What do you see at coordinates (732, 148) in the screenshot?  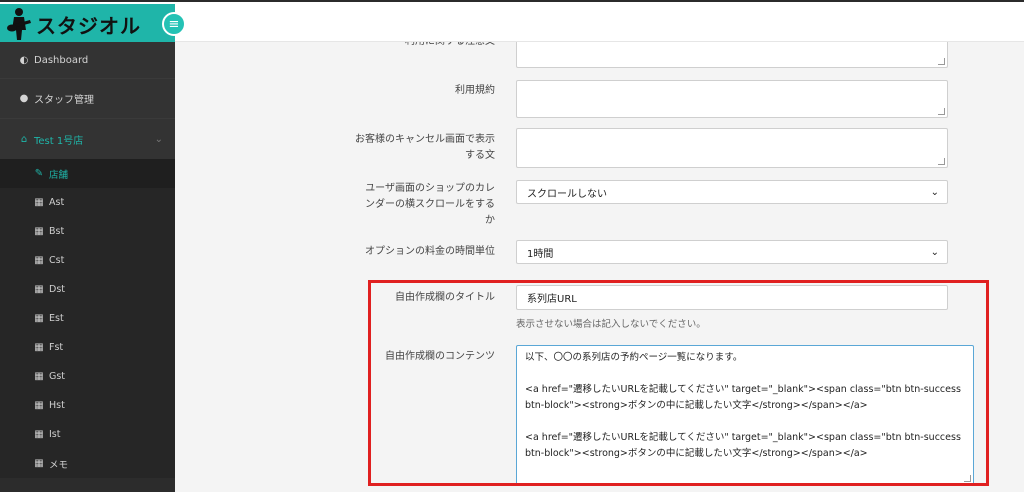 I see `cancel-text-textarea` at bounding box center [732, 148].